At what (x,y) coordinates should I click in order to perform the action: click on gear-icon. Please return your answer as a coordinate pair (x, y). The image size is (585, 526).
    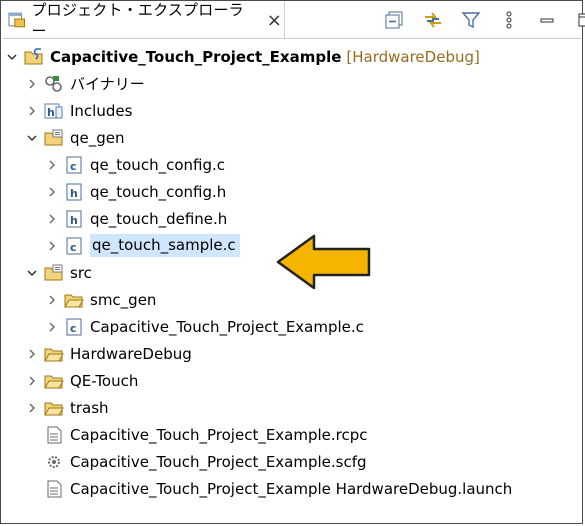
    Looking at the image, I should click on (54, 462).